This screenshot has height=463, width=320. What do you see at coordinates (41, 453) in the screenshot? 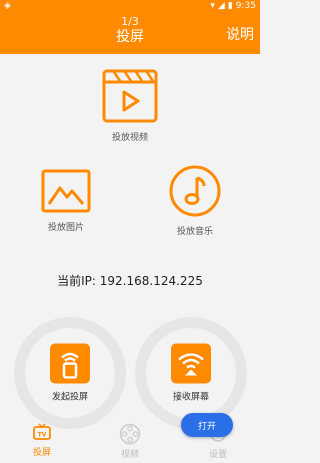
I see `tab-cast-label: 投屏` at bounding box center [41, 453].